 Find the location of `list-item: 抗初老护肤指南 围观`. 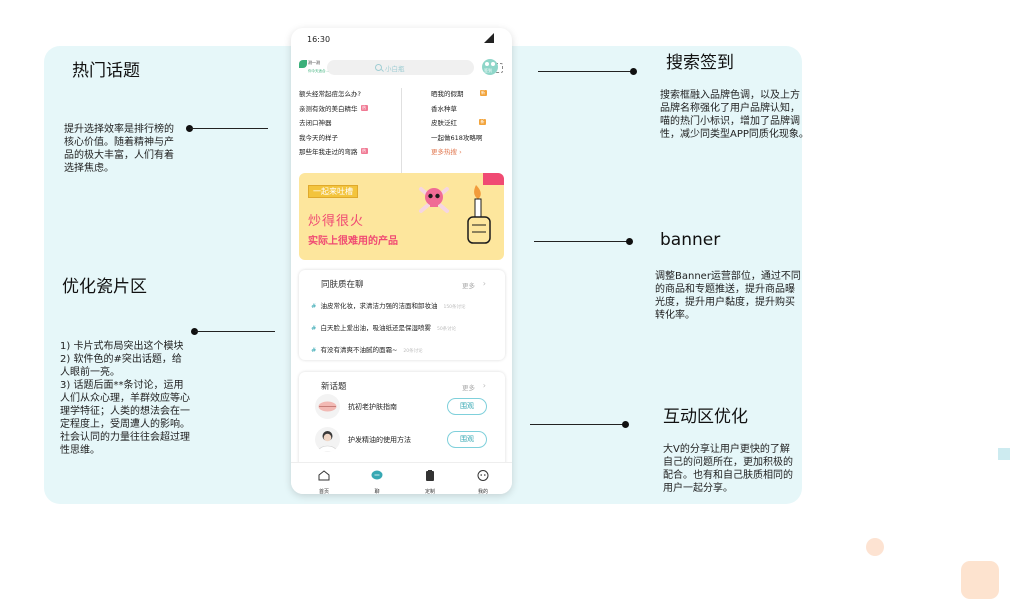

list-item: 抗初老护肤指南 围观 is located at coordinates (405, 407).